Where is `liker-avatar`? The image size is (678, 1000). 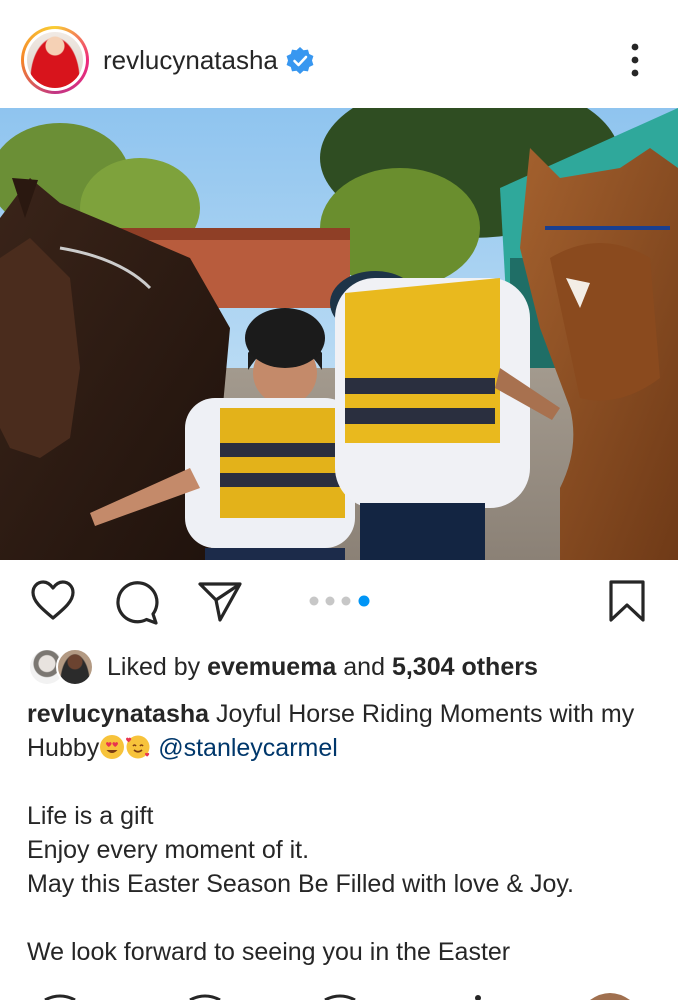 liker-avatar is located at coordinates (75, 667).